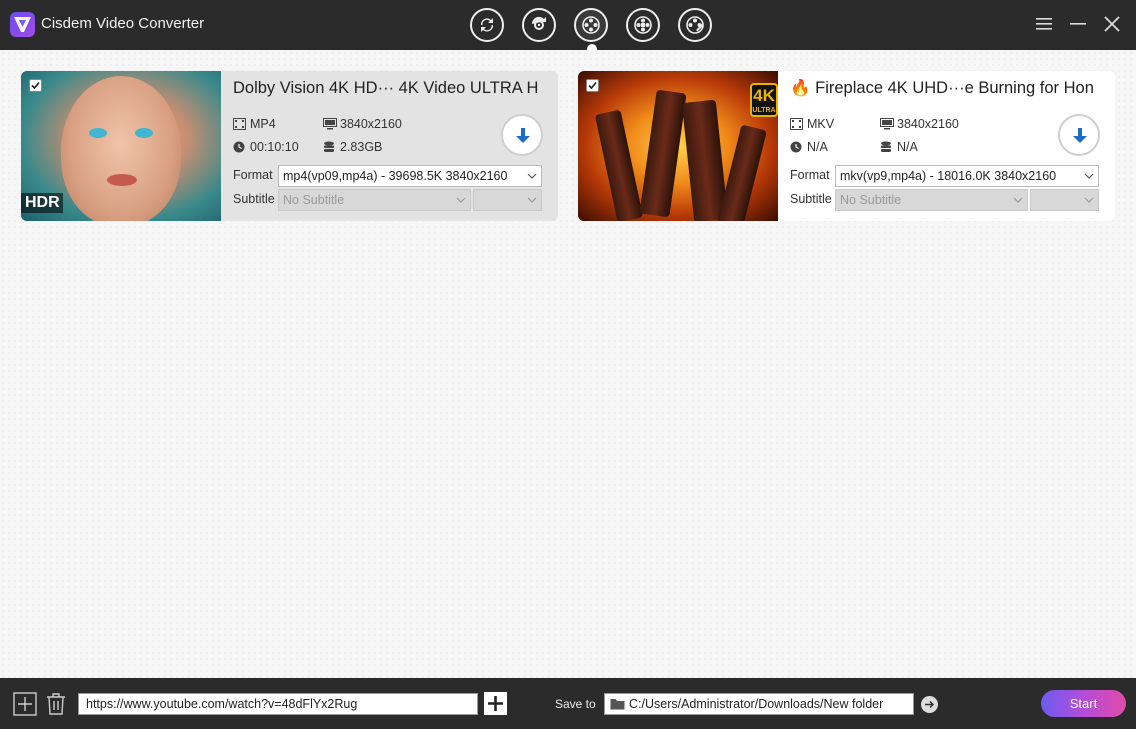  I want to click on hdr-badge: HDR, so click(42, 203).